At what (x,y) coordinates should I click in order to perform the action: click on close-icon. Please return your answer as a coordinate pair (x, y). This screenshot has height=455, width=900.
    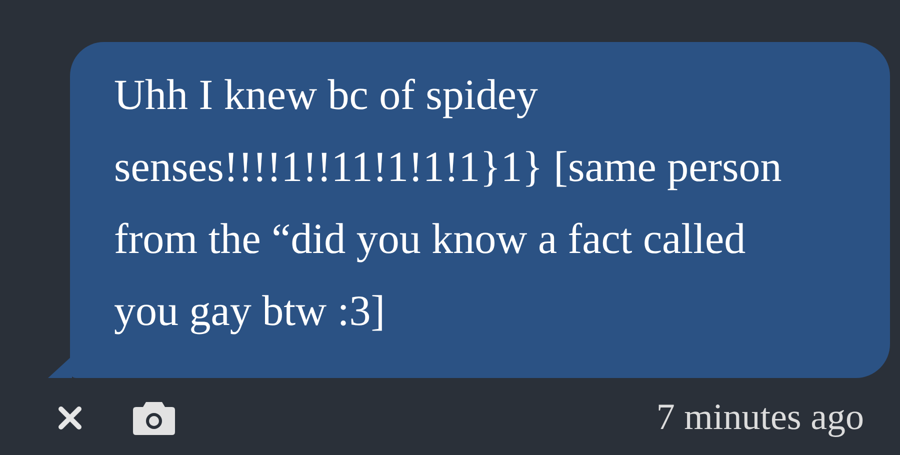
    Looking at the image, I should click on (70, 418).